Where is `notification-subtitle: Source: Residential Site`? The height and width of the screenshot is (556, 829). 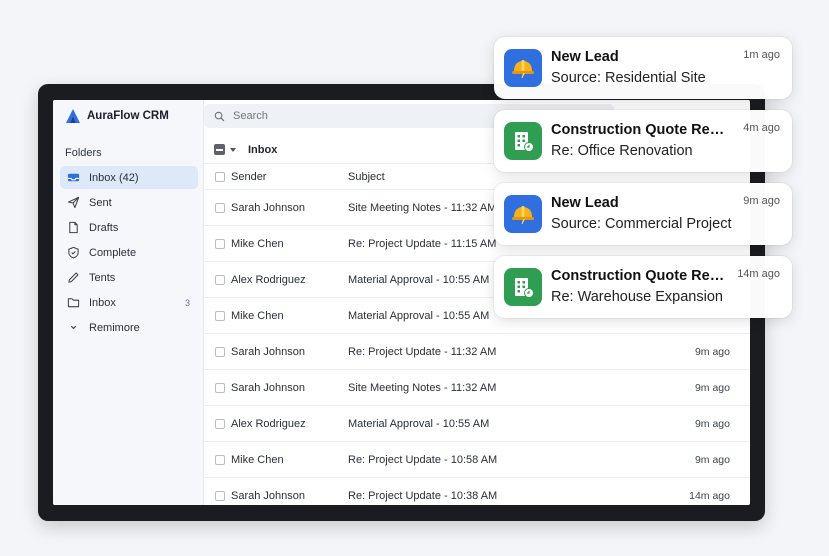 notification-subtitle: Source: Residential Site is located at coordinates (628, 78).